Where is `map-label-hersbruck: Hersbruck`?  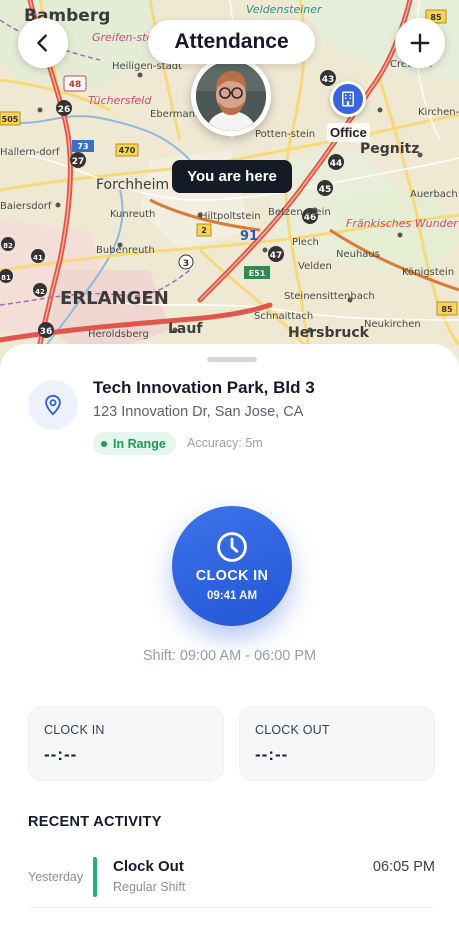
map-label-hersbruck: Hersbruck is located at coordinates (328, 333).